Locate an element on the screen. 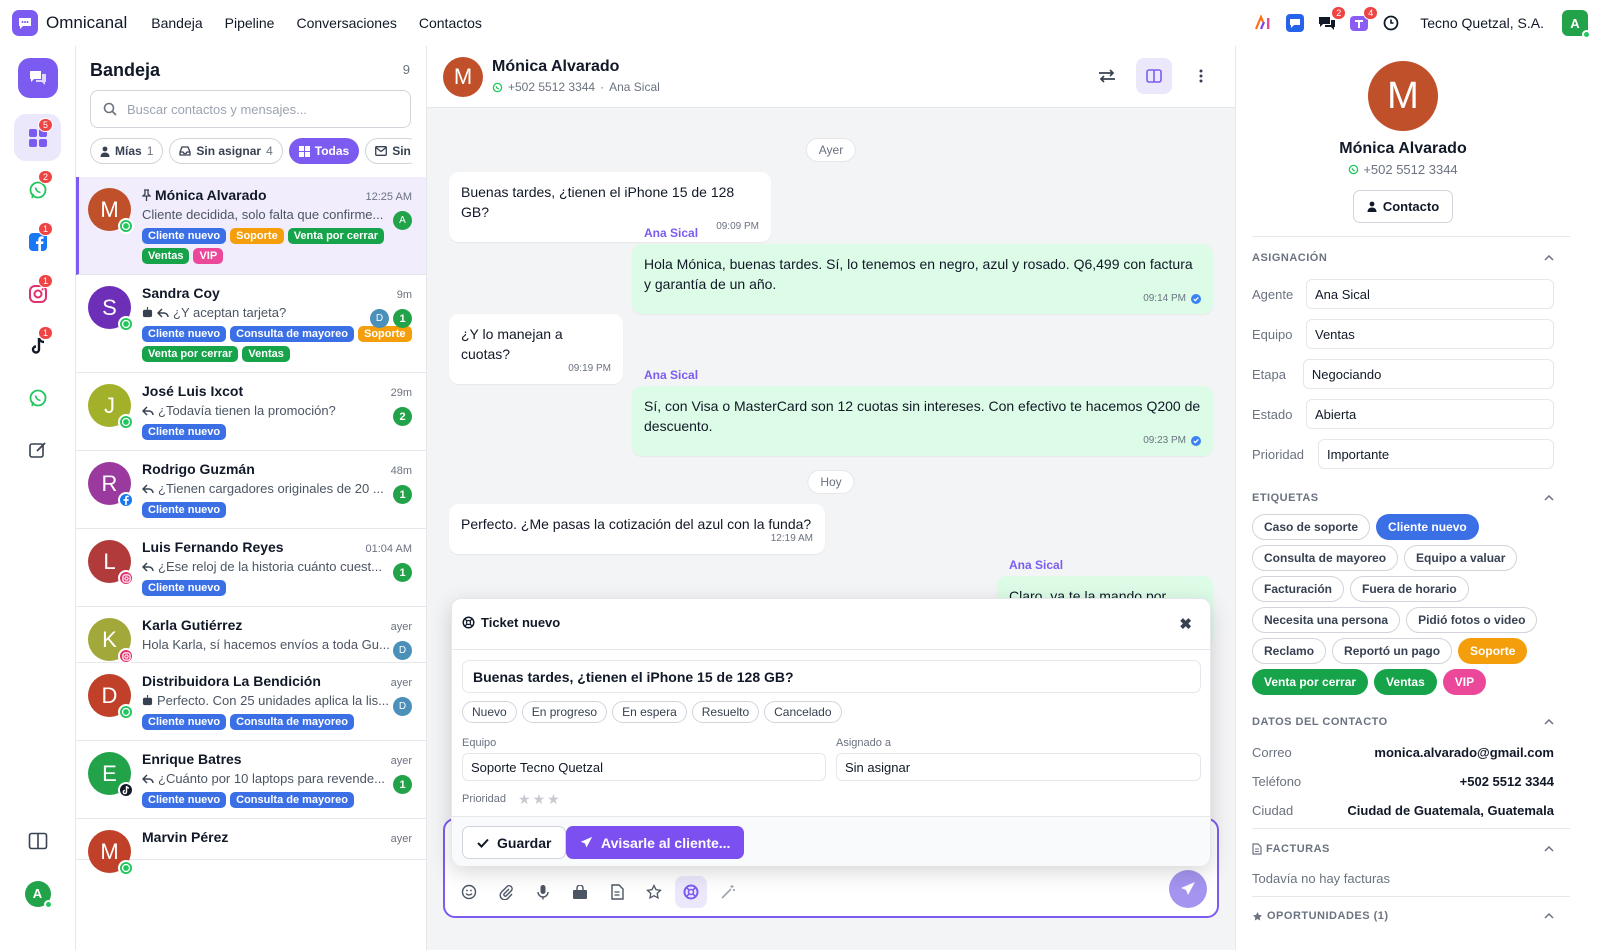  priority-stars: ★ ★ ★ is located at coordinates (539, 799).